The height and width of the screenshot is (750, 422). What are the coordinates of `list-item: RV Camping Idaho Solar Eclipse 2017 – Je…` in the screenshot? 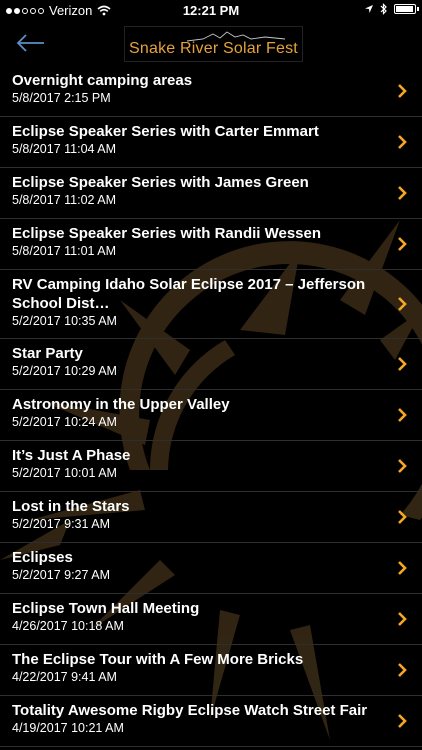 It's located at (211, 304).